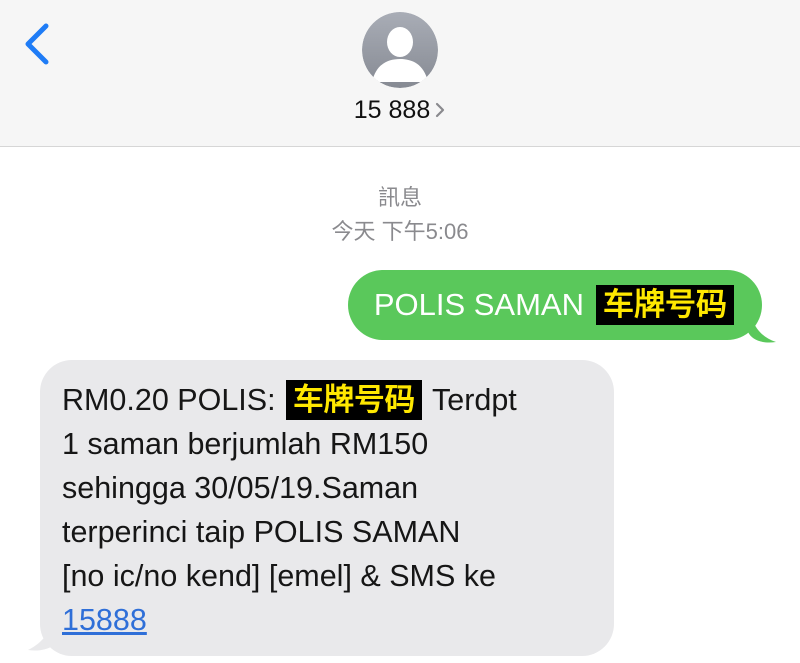  I want to click on chevron-right-icon, so click(440, 111).